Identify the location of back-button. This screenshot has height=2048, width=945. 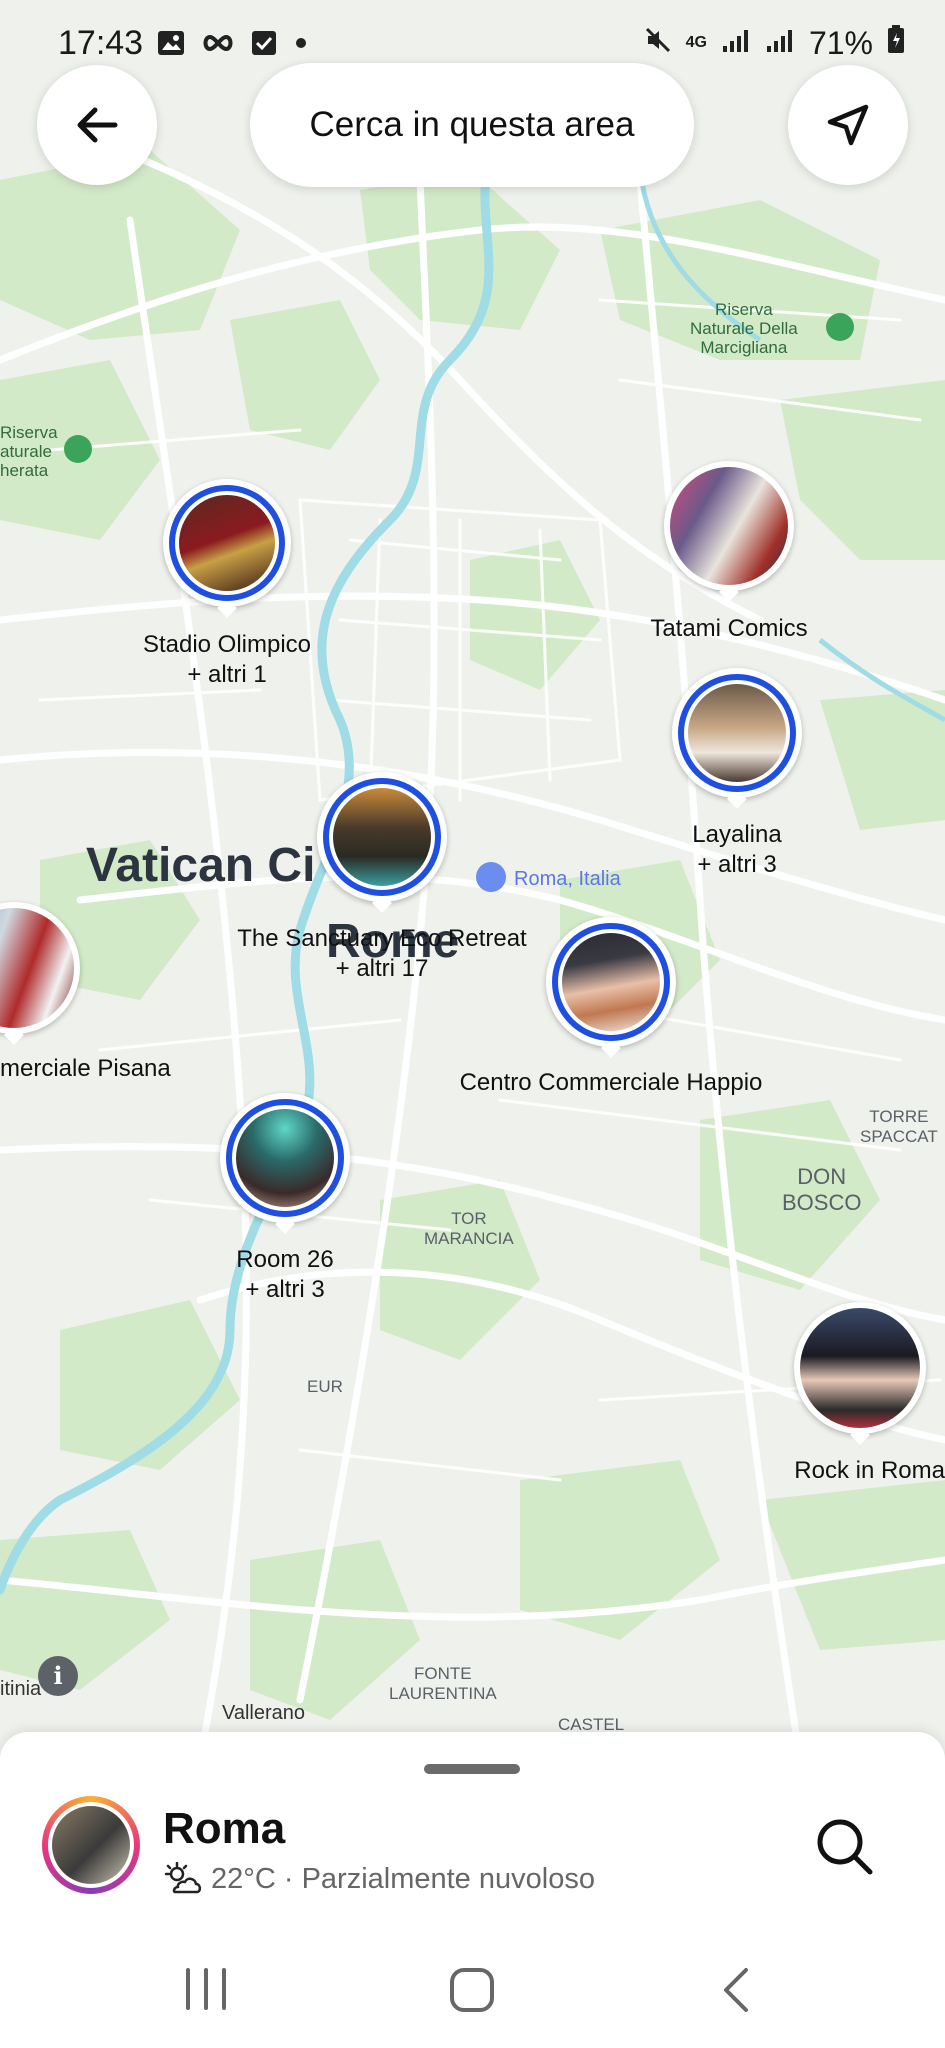
(97, 125).